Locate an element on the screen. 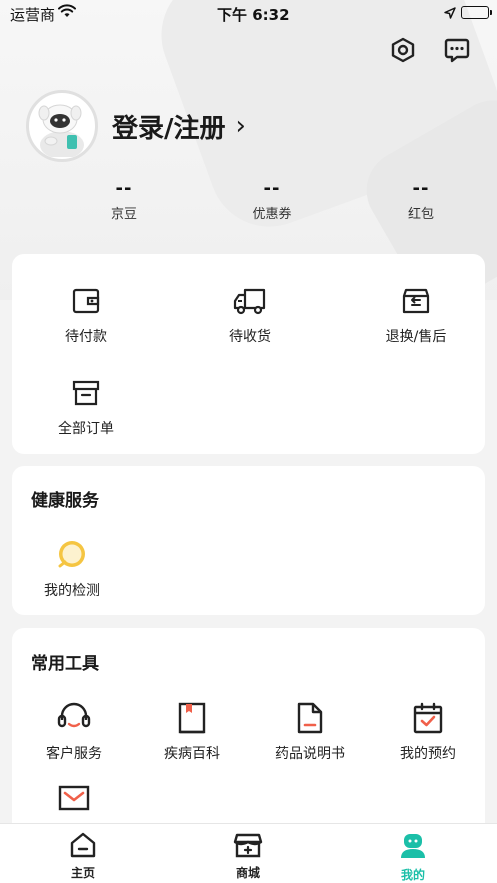 The height and width of the screenshot is (883, 497). tool-customer-service: 客户服务 is located at coordinates (74, 732).